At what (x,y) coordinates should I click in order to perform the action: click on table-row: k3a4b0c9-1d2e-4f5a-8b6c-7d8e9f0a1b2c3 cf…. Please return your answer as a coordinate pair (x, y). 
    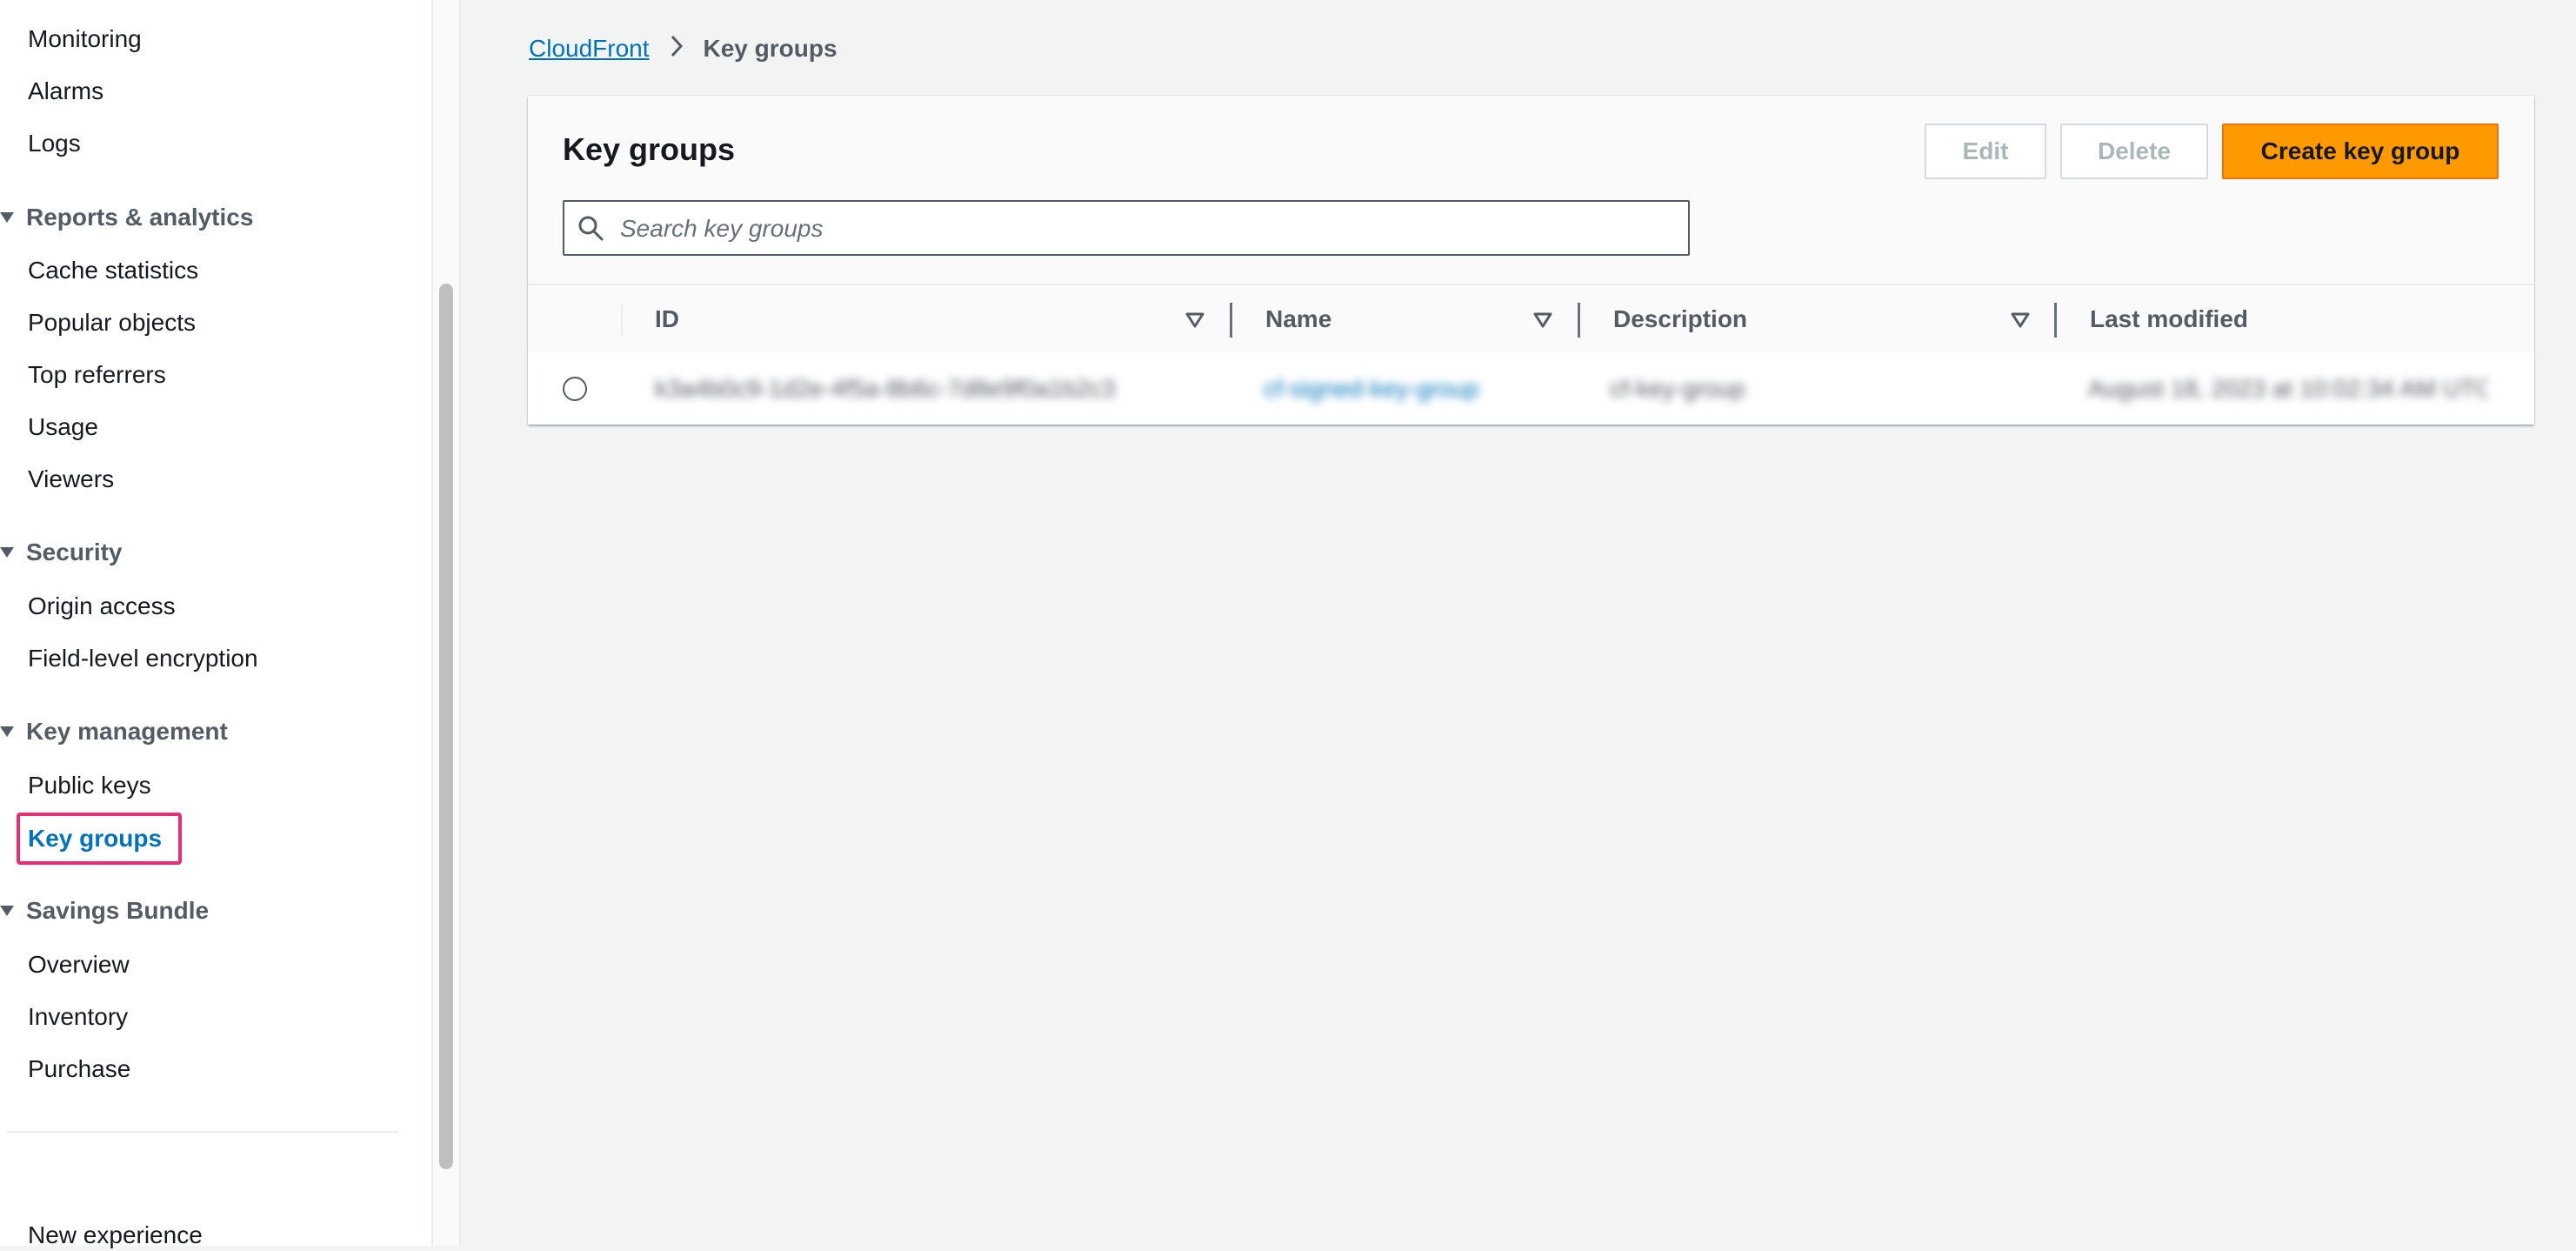
    Looking at the image, I should click on (1531, 389).